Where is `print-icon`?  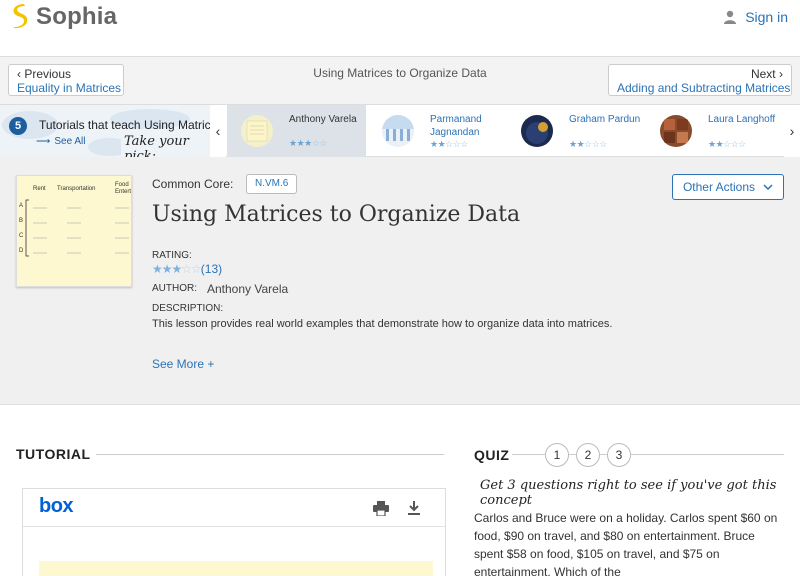 print-icon is located at coordinates (381, 508).